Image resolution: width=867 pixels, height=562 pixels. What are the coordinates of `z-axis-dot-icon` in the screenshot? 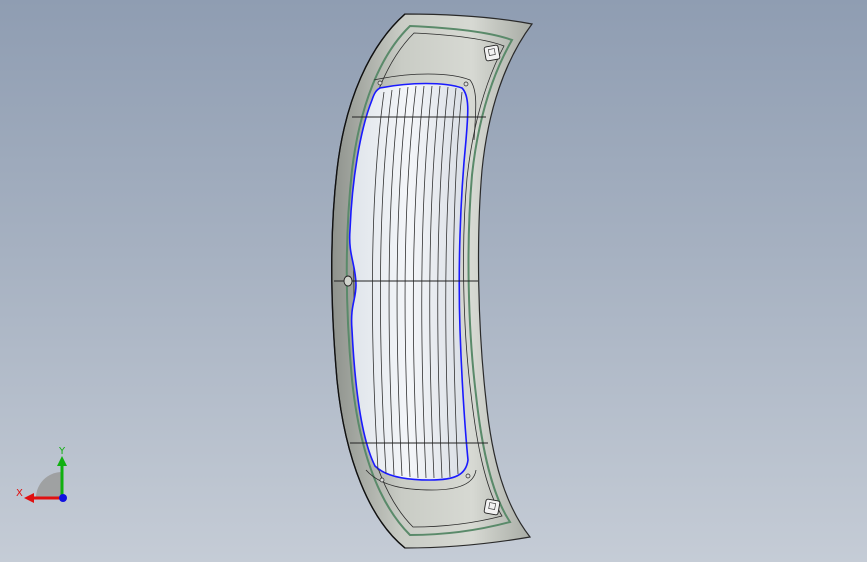 It's located at (63, 498).